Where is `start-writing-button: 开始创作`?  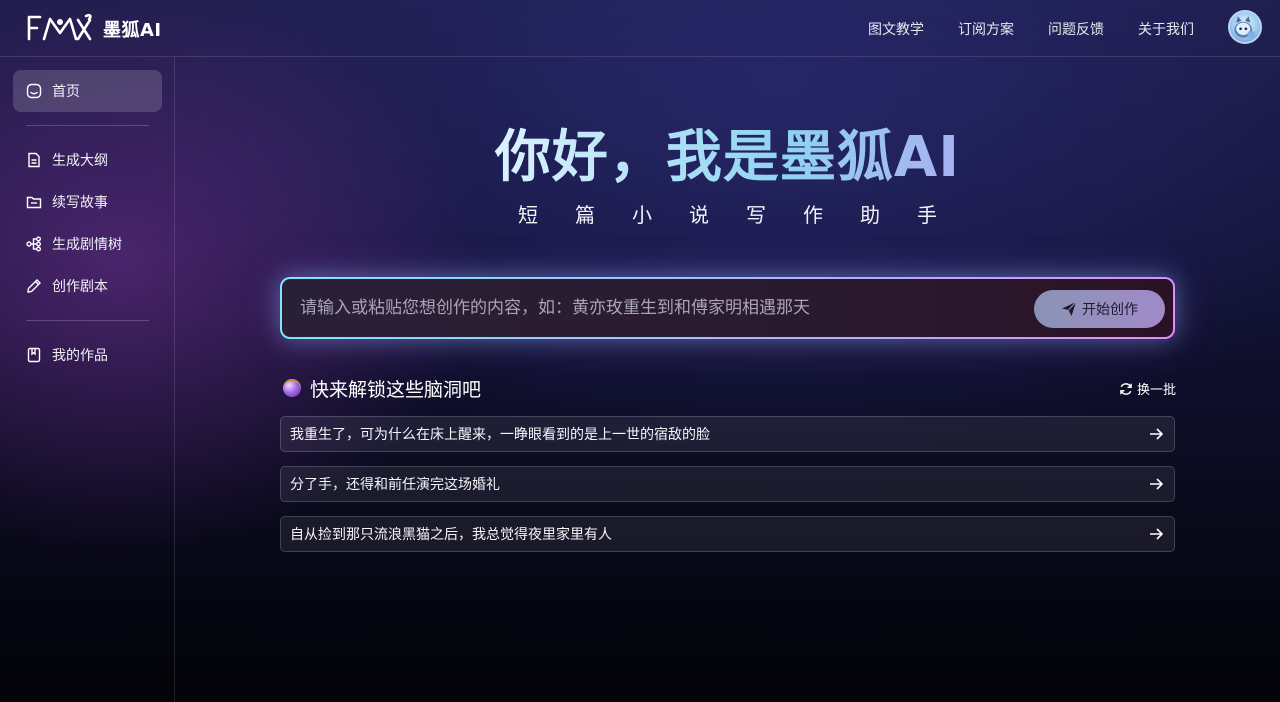 start-writing-button: 开始创作 is located at coordinates (1099, 309).